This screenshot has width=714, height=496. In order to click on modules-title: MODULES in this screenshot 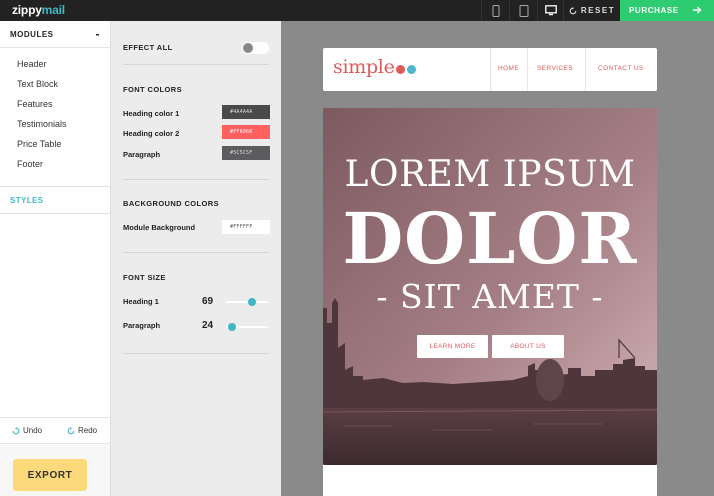, I will do `click(32, 34)`.